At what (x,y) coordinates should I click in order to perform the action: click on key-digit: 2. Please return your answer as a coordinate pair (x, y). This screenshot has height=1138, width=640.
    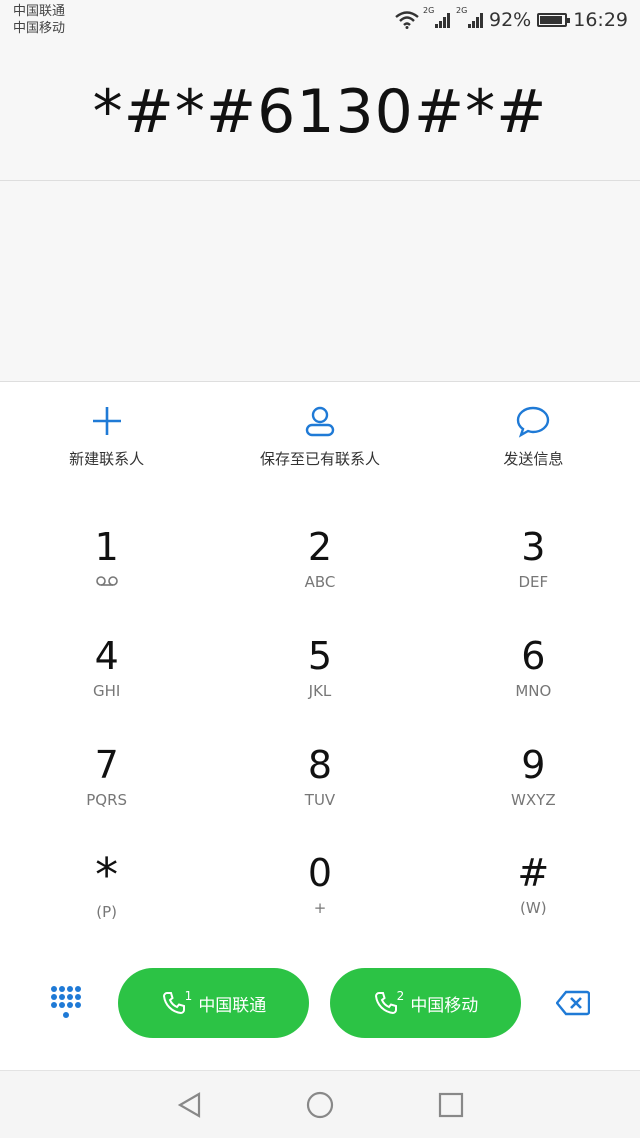
    Looking at the image, I should click on (320, 547).